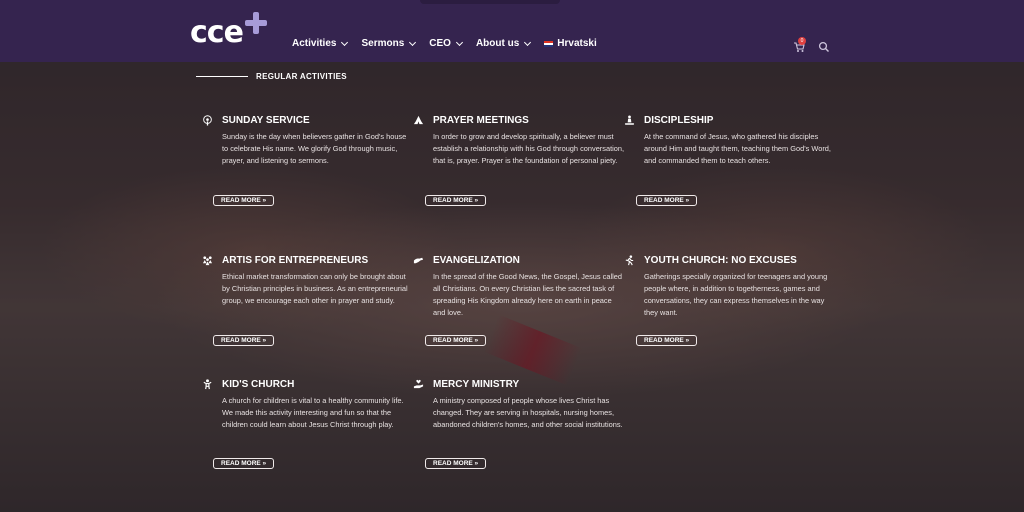 The width and height of the screenshot is (1024, 512). Describe the element at coordinates (523, 384) in the screenshot. I see `card-header: MERCY MINISTRY` at that location.